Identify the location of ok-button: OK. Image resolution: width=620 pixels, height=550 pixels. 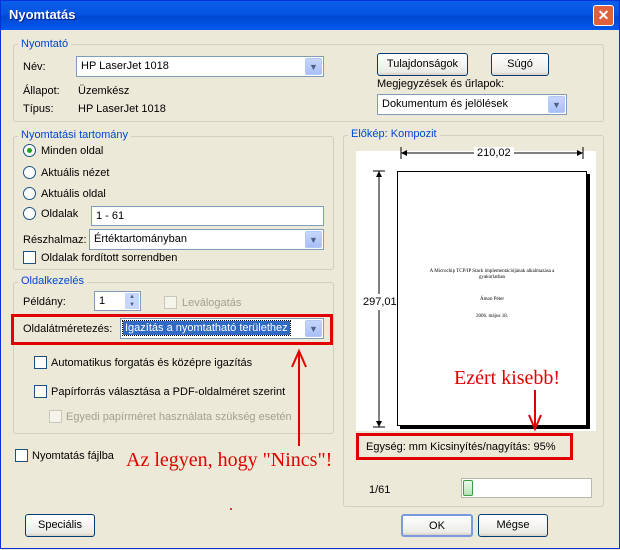
(437, 525).